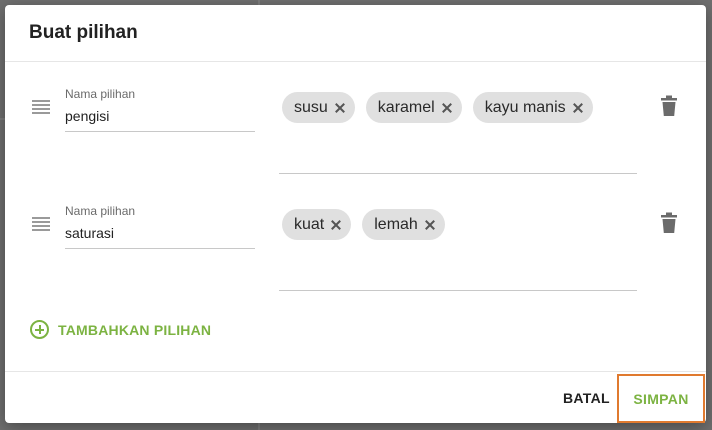 The height and width of the screenshot is (430, 712). What do you see at coordinates (406, 107) in the screenshot?
I see `value-chip-label: karamel` at bounding box center [406, 107].